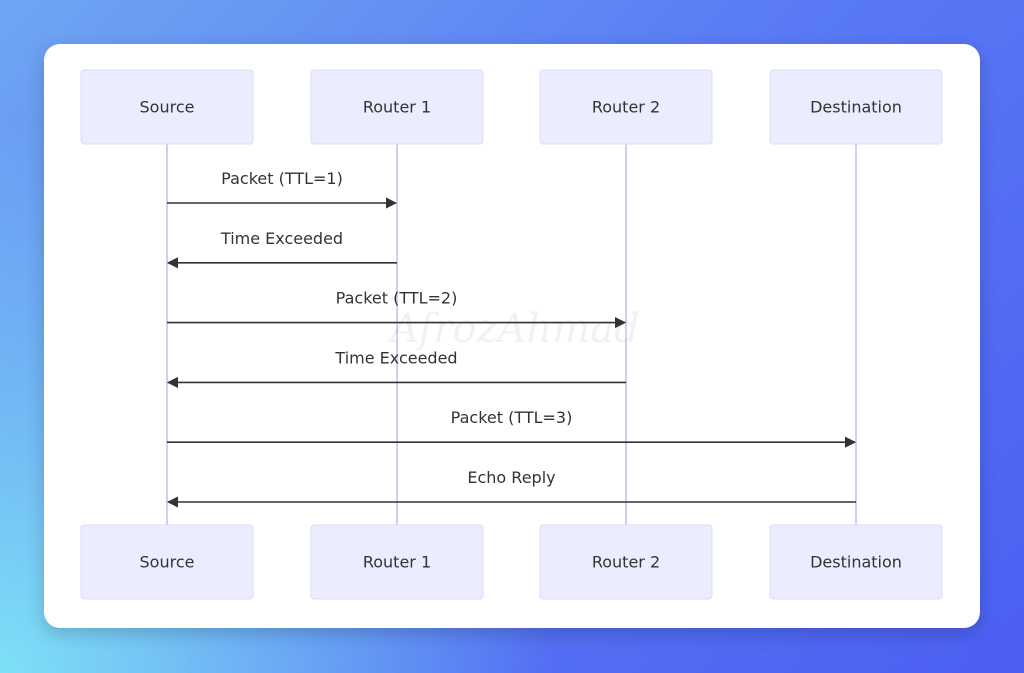 This screenshot has height=673, width=1024. I want to click on message: Echo Reply, so click(511, 488).